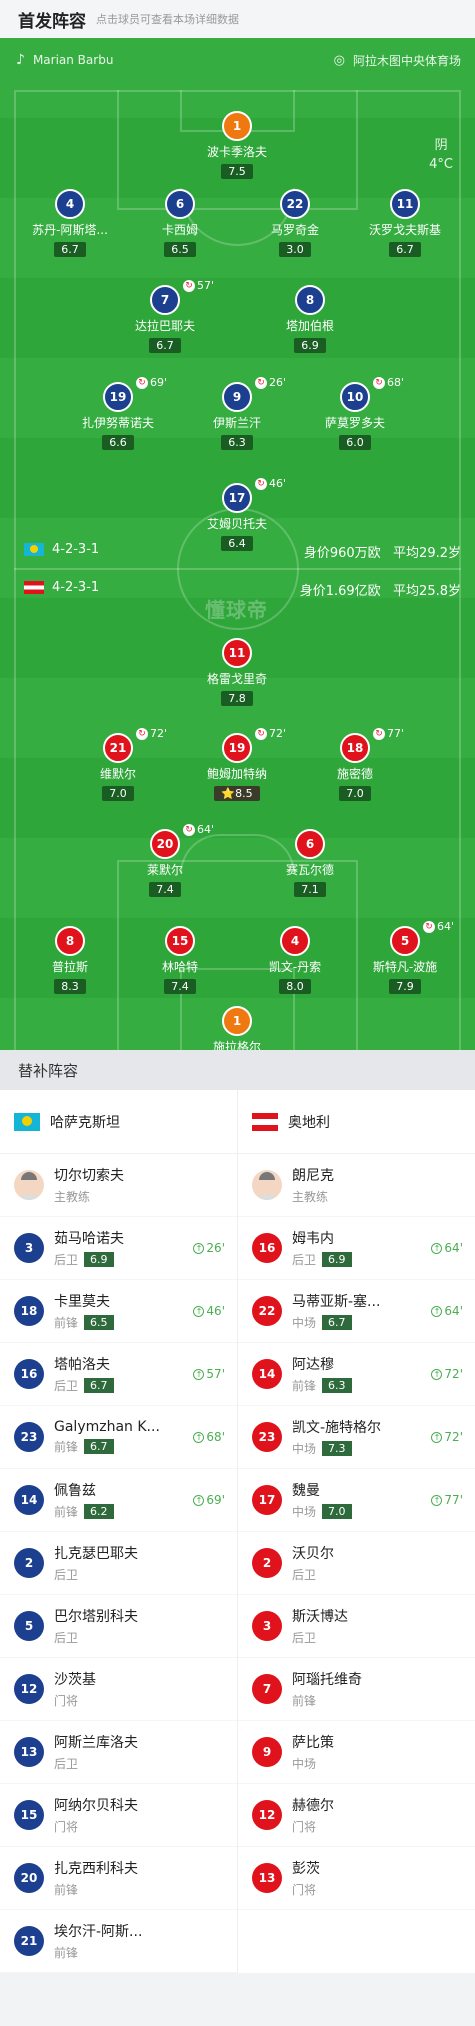 The width and height of the screenshot is (475, 2026). I want to click on away-sub-row: 17 魏曼 中场 7.0 ↑ 77', so click(356, 1500).